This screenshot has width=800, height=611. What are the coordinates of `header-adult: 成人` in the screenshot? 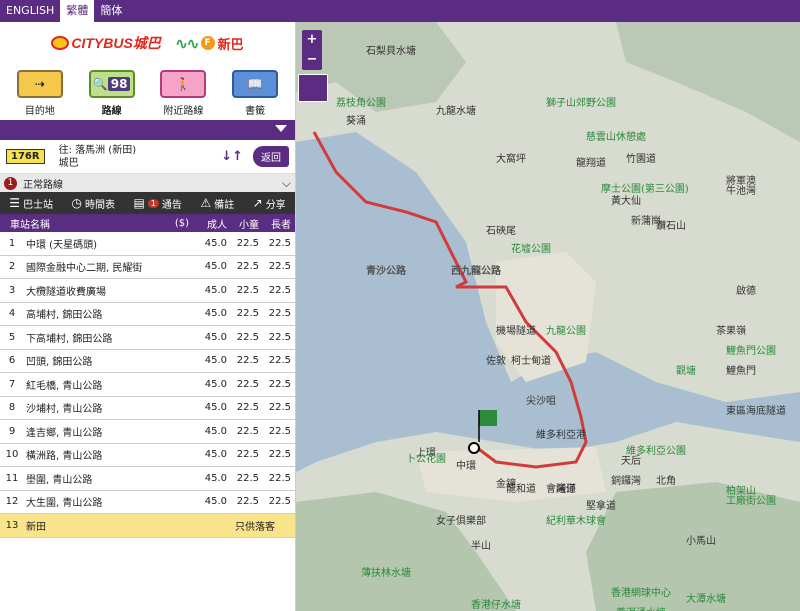 It's located at (217, 225).